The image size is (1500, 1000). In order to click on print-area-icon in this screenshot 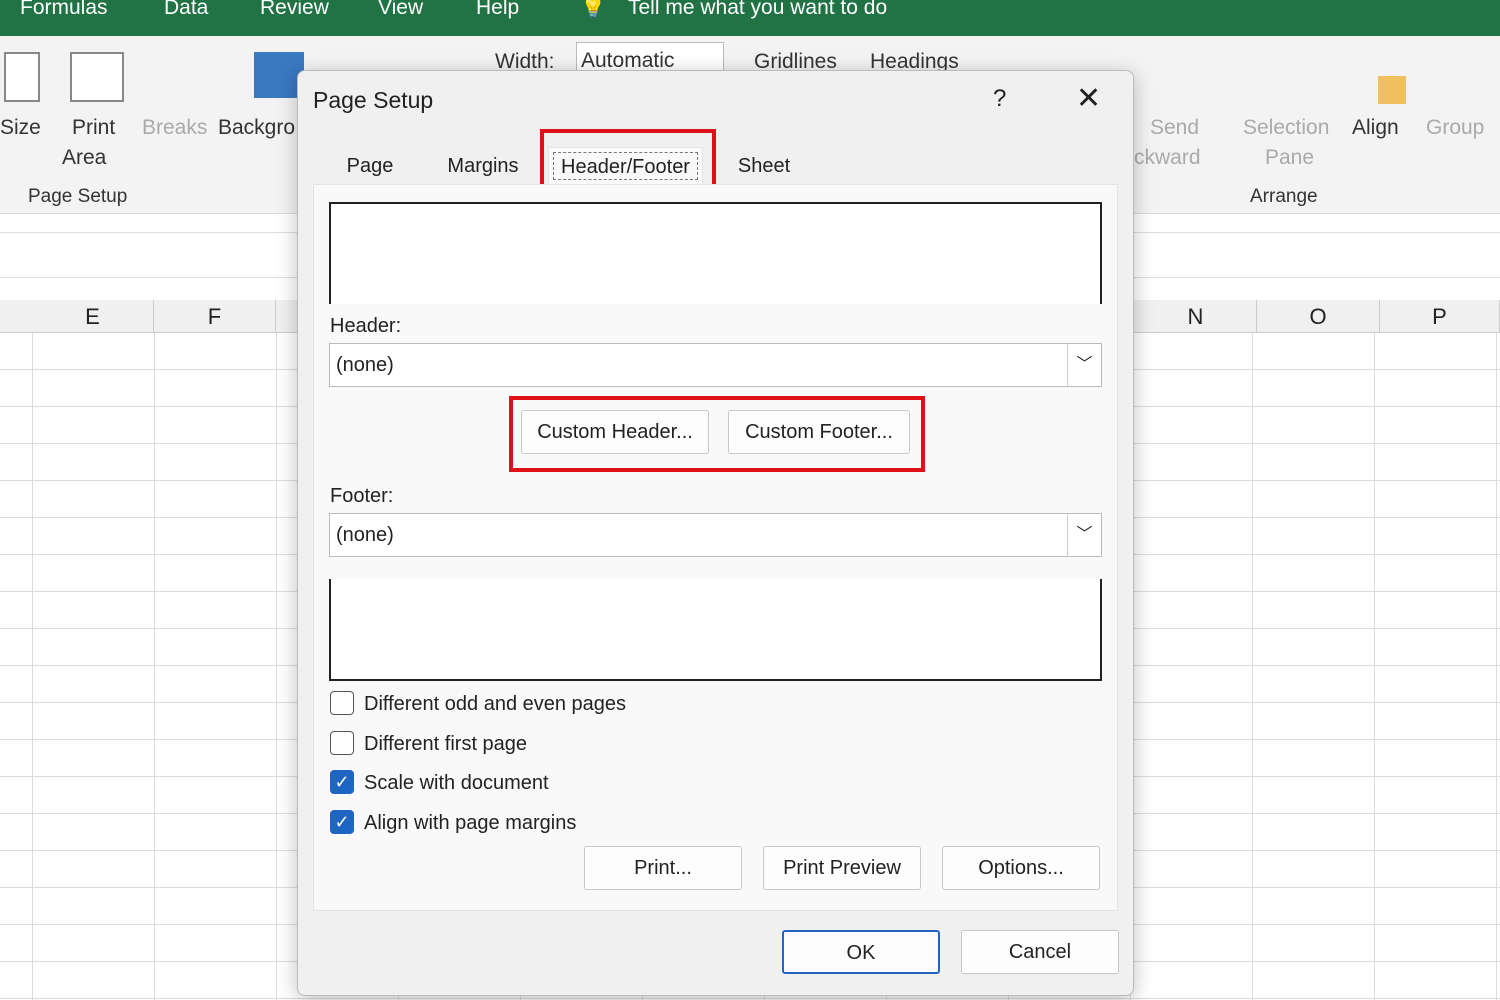, I will do `click(97, 77)`.